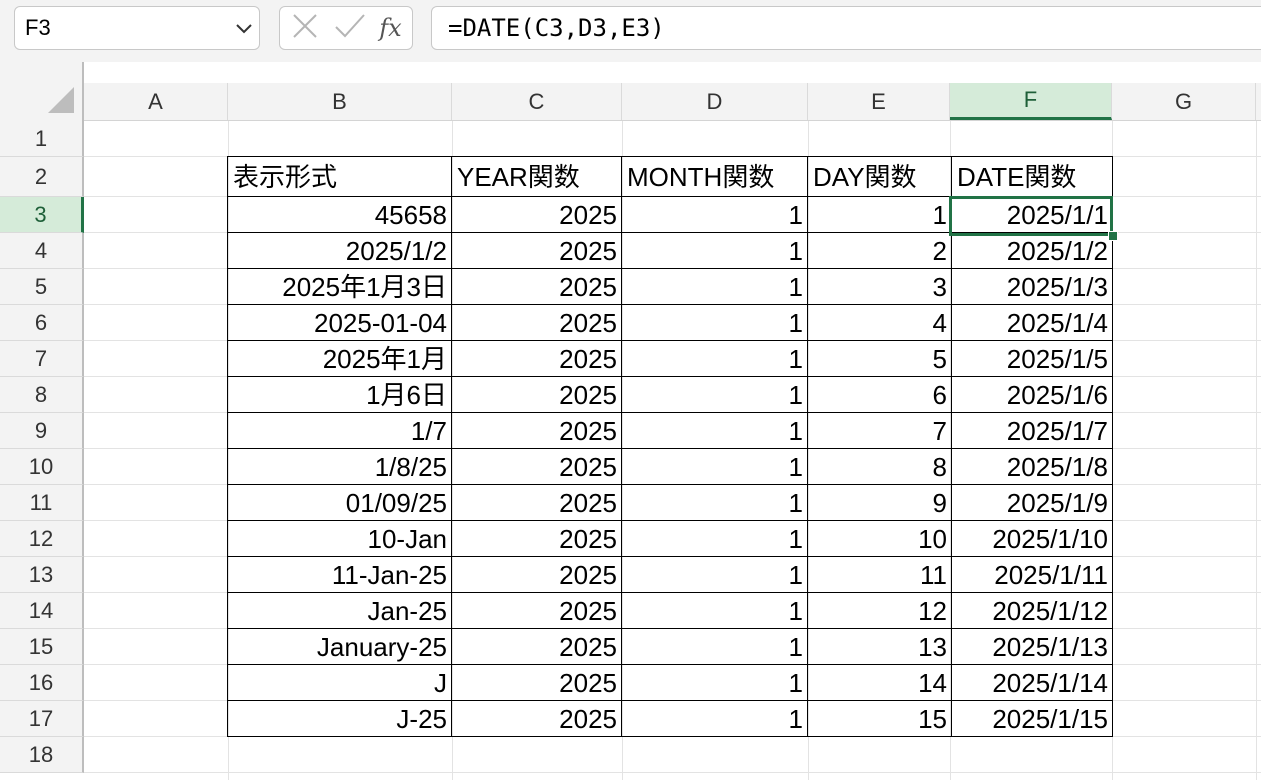 The image size is (1261, 780). What do you see at coordinates (1032, 574) in the screenshot?
I see `cell-date: 2025/1/11` at bounding box center [1032, 574].